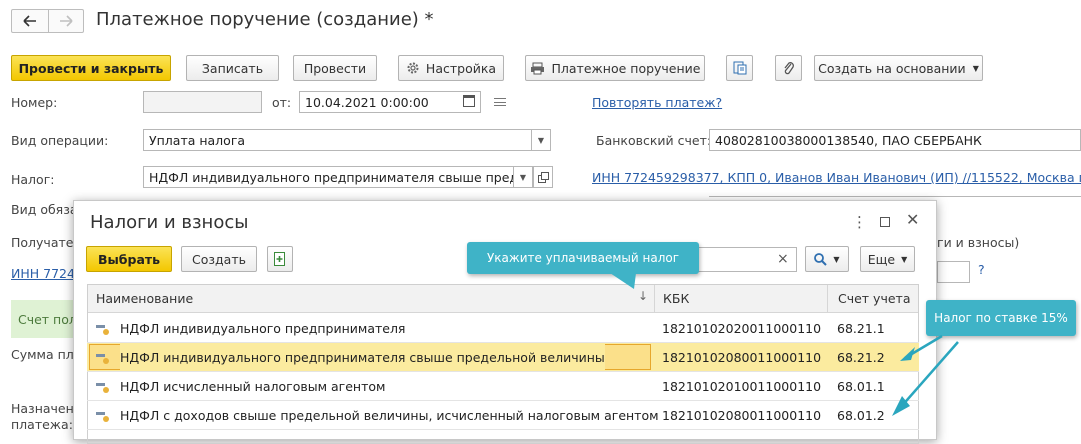  What do you see at coordinates (390, 102) in the screenshot?
I see `date-field: 10.04.2021 0:00:00` at bounding box center [390, 102].